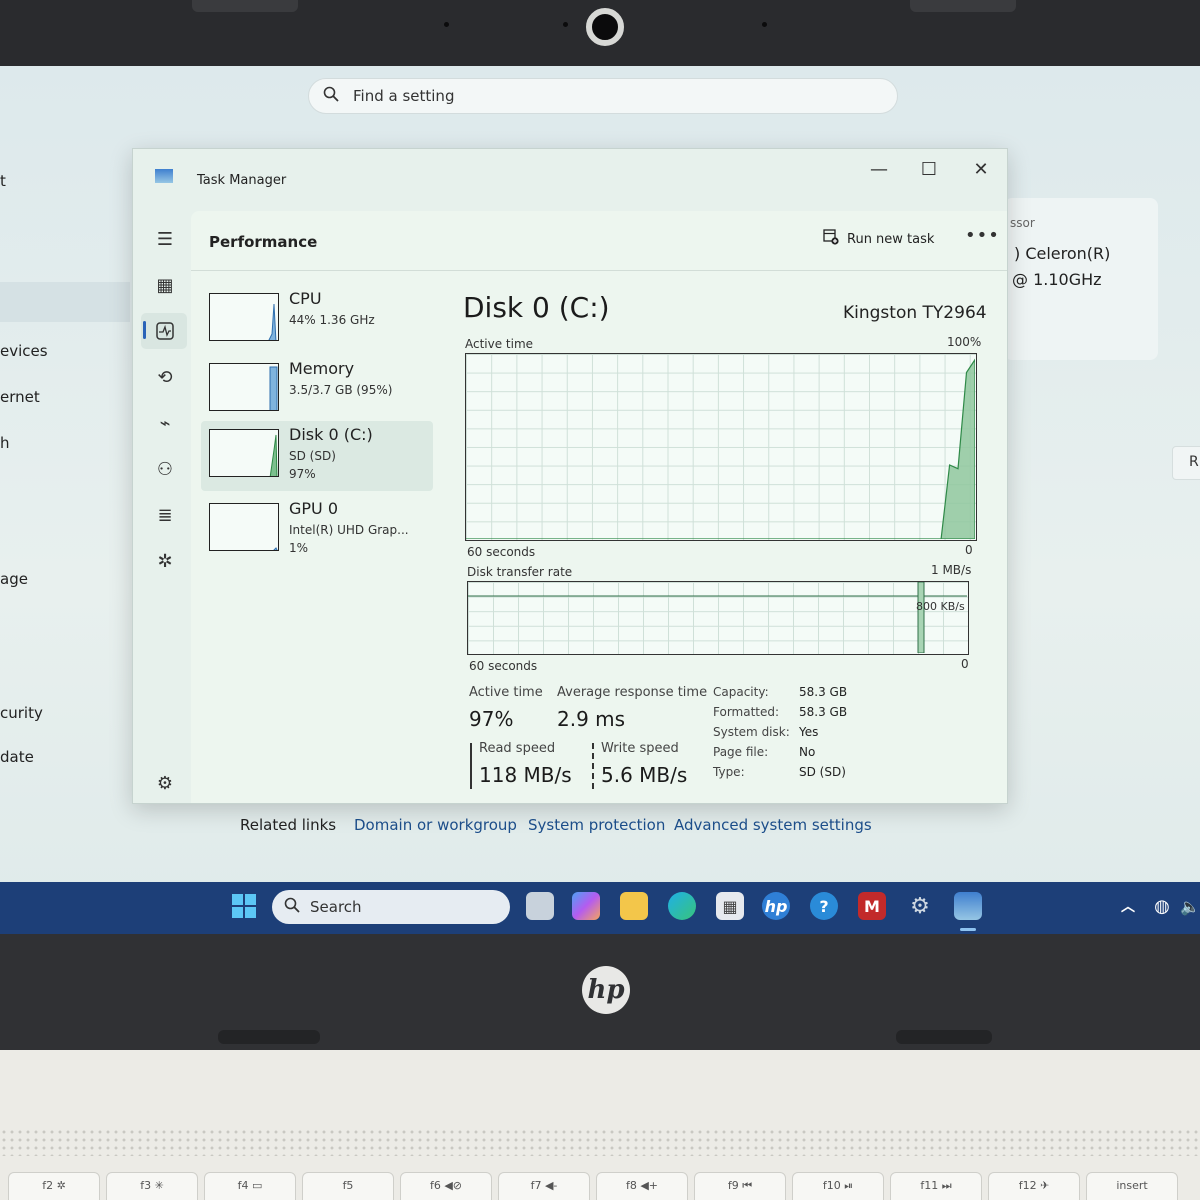 This screenshot has height=1200, width=1200. What do you see at coordinates (165, 561) in the screenshot?
I see `services-icon: ✲` at bounding box center [165, 561].